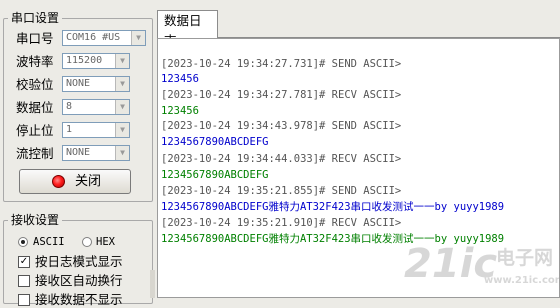 Image resolution: width=560 pixels, height=308 pixels. What do you see at coordinates (87, 242) in the screenshot?
I see `hex-radio` at bounding box center [87, 242].